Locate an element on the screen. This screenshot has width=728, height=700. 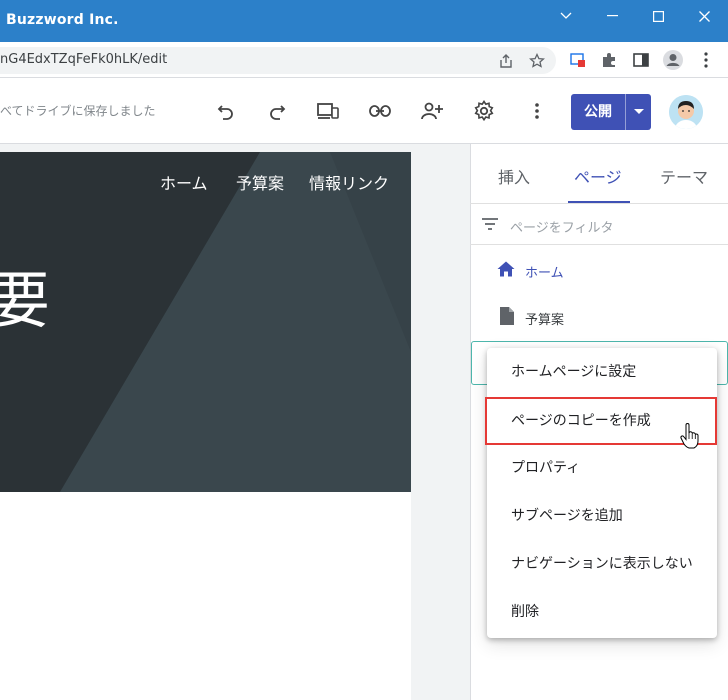
bookmark-star-icon is located at coordinates (537, 61).